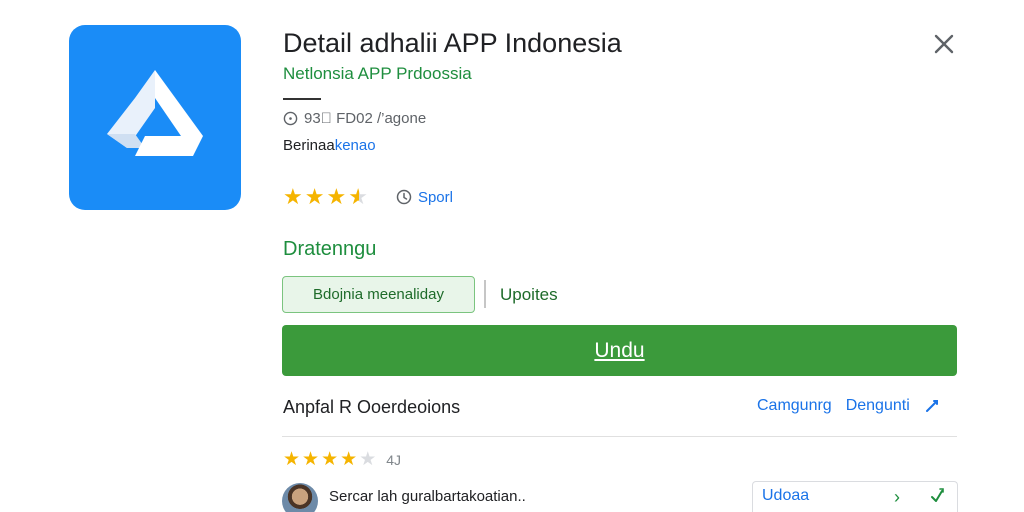 The width and height of the screenshot is (1024, 512). I want to click on app-meta: 93⃕ FD02 /’agone, so click(354, 118).